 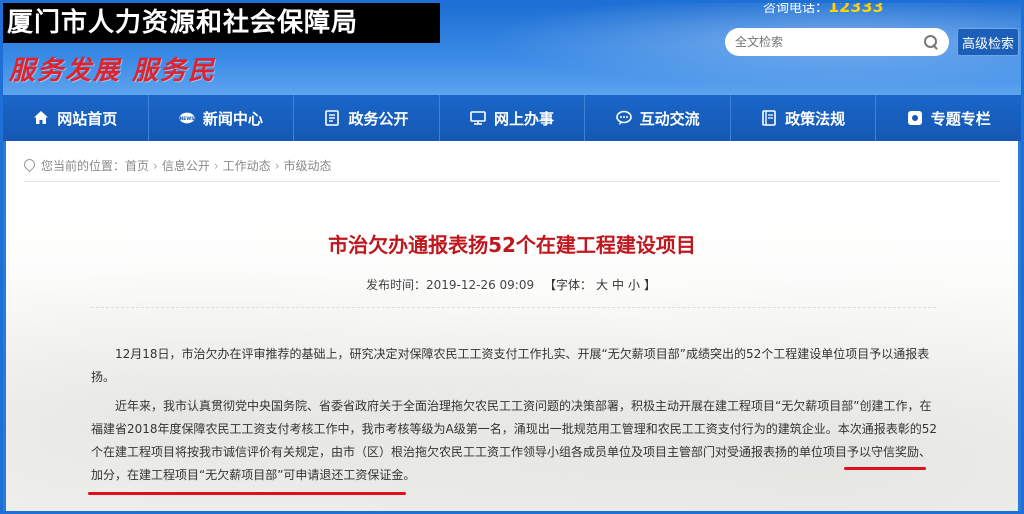 What do you see at coordinates (815, 118) in the screenshot?
I see `nav-label: 政策法规` at bounding box center [815, 118].